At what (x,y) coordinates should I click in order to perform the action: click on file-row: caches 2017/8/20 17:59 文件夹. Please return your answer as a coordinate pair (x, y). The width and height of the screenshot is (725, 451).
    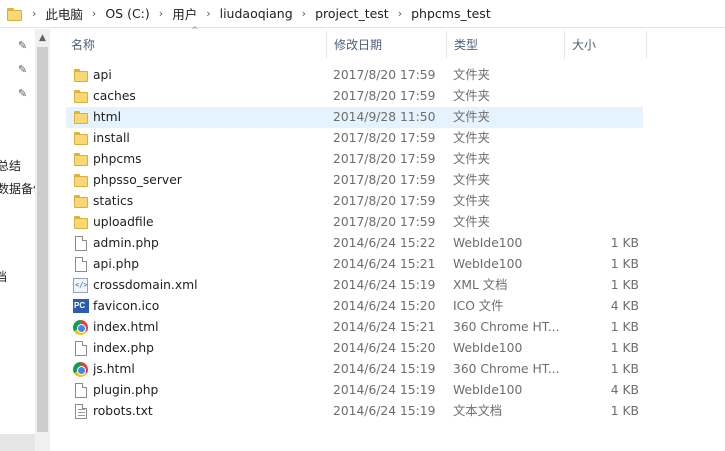
    Looking at the image, I should click on (354, 96).